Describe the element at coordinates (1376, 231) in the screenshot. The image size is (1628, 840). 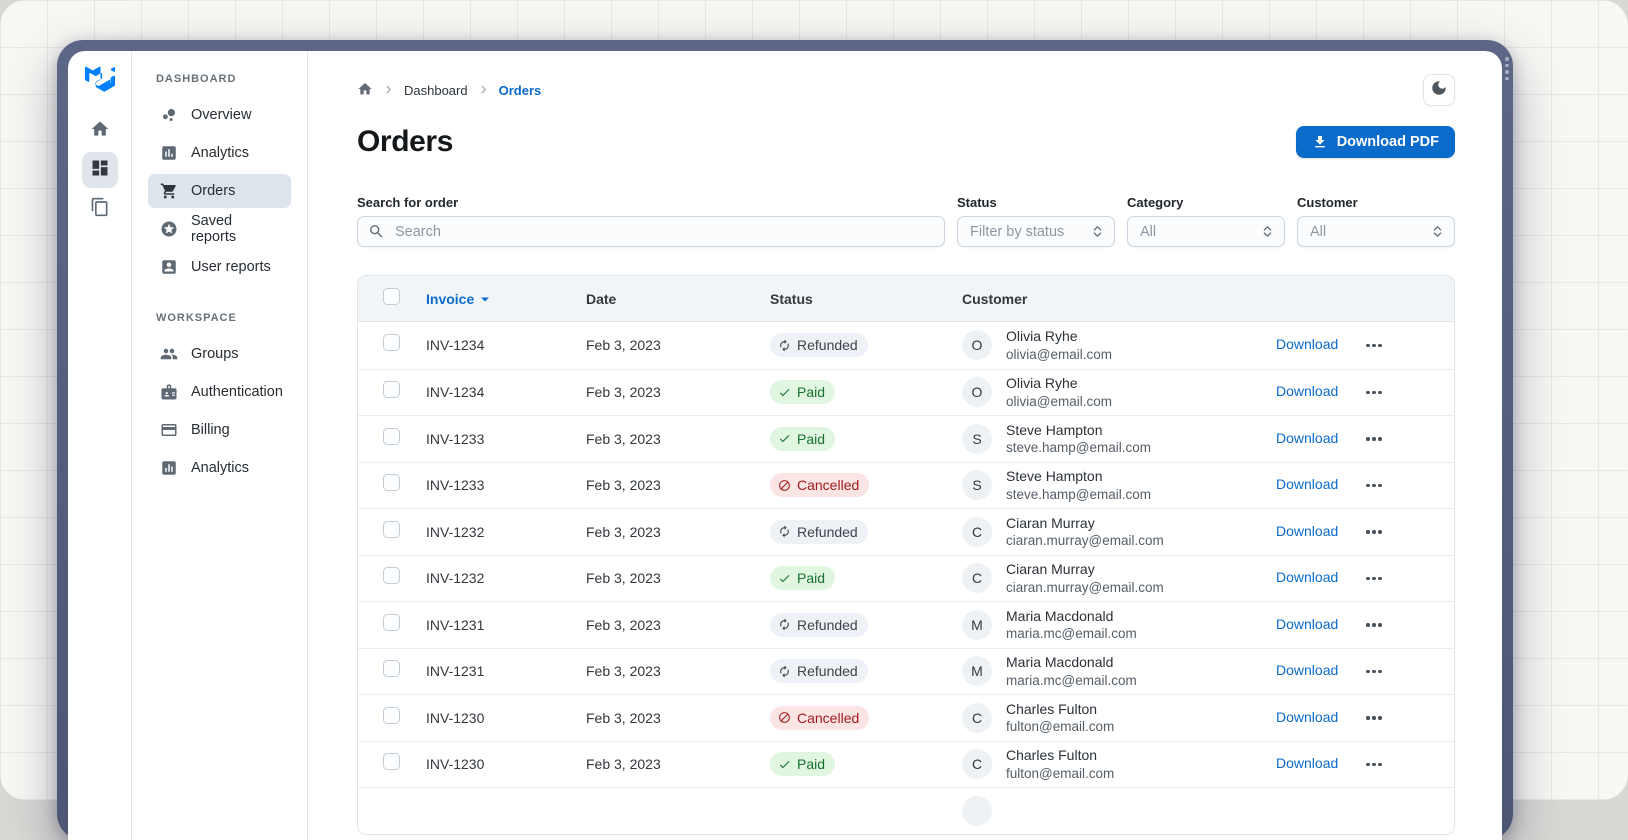
I see `customer-select: All` at that location.